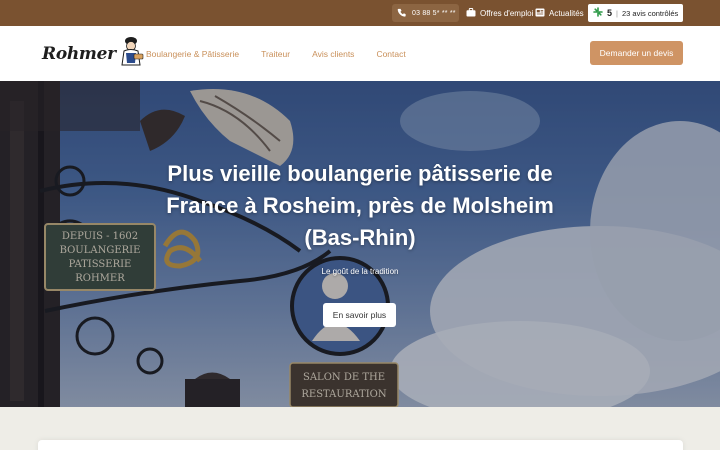 This screenshot has width=720, height=450. I want to click on nav-catering: Traiteur, so click(275, 54).